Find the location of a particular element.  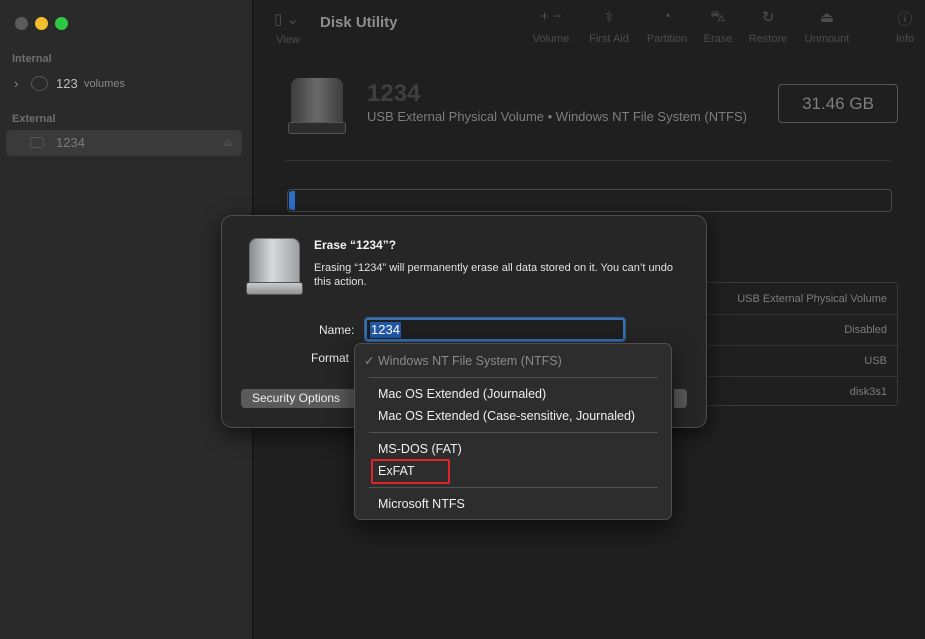

exfat-highlight-box is located at coordinates (410, 471).